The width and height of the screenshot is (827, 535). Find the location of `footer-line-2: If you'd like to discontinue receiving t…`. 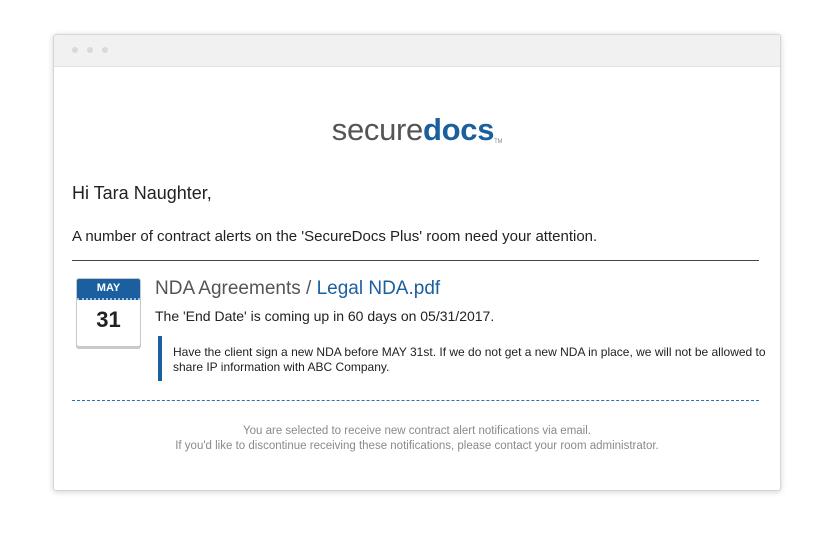

footer-line-2: If you'd like to discontinue receiving t… is located at coordinates (417, 446).